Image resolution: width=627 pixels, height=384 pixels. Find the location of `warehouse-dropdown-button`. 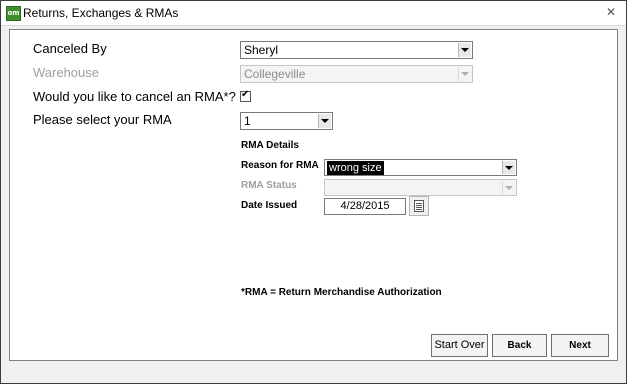

warehouse-dropdown-button is located at coordinates (464, 74).